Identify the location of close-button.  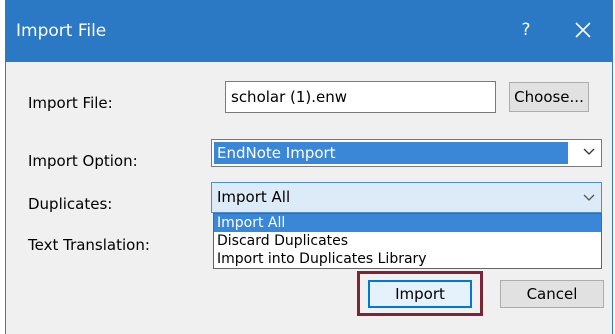
(583, 30).